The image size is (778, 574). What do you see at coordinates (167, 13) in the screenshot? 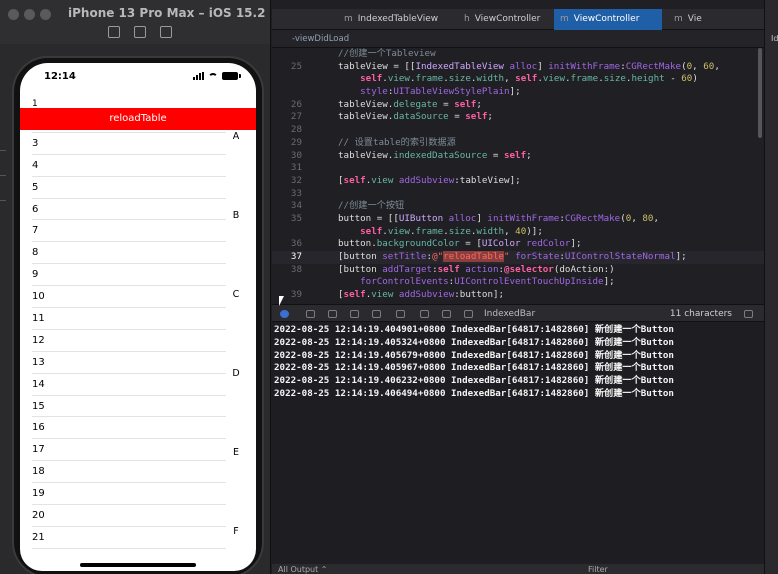
I see `simulator-title: iPhone 13 Pro Max – iOS 15.2` at bounding box center [167, 13].